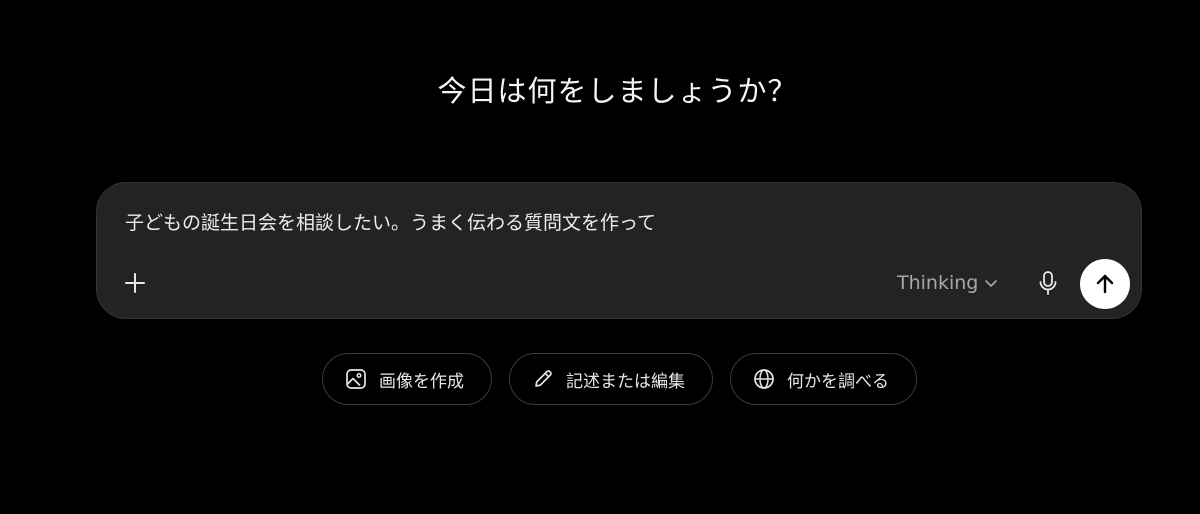 The height and width of the screenshot is (514, 1200). I want to click on prompt-input: 子どもの誕生日会を相談したい。うまく伝わる質問文を作って, so click(390, 221).